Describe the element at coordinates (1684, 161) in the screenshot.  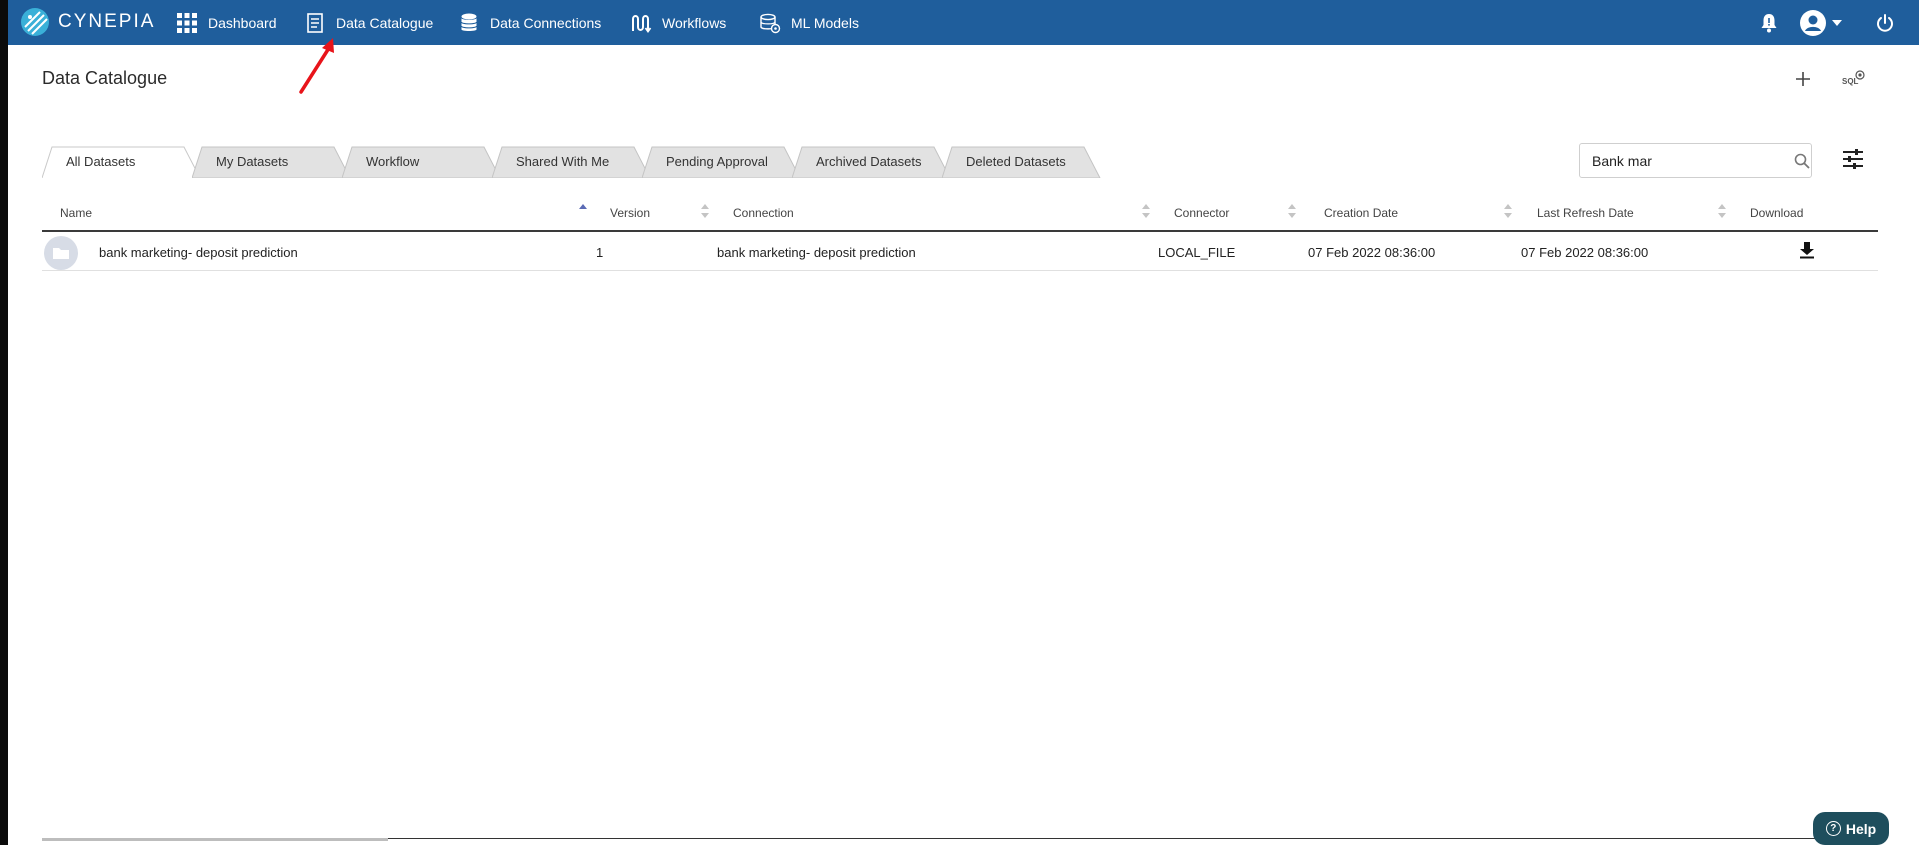
I see `search-input` at that location.